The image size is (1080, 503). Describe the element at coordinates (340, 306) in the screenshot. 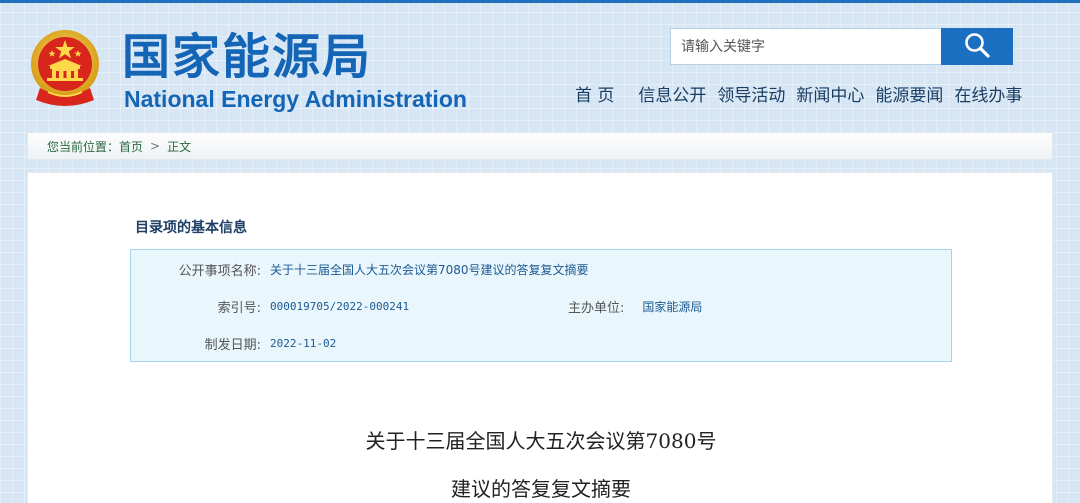

I see `index-value: 000019705/2022-000241` at that location.